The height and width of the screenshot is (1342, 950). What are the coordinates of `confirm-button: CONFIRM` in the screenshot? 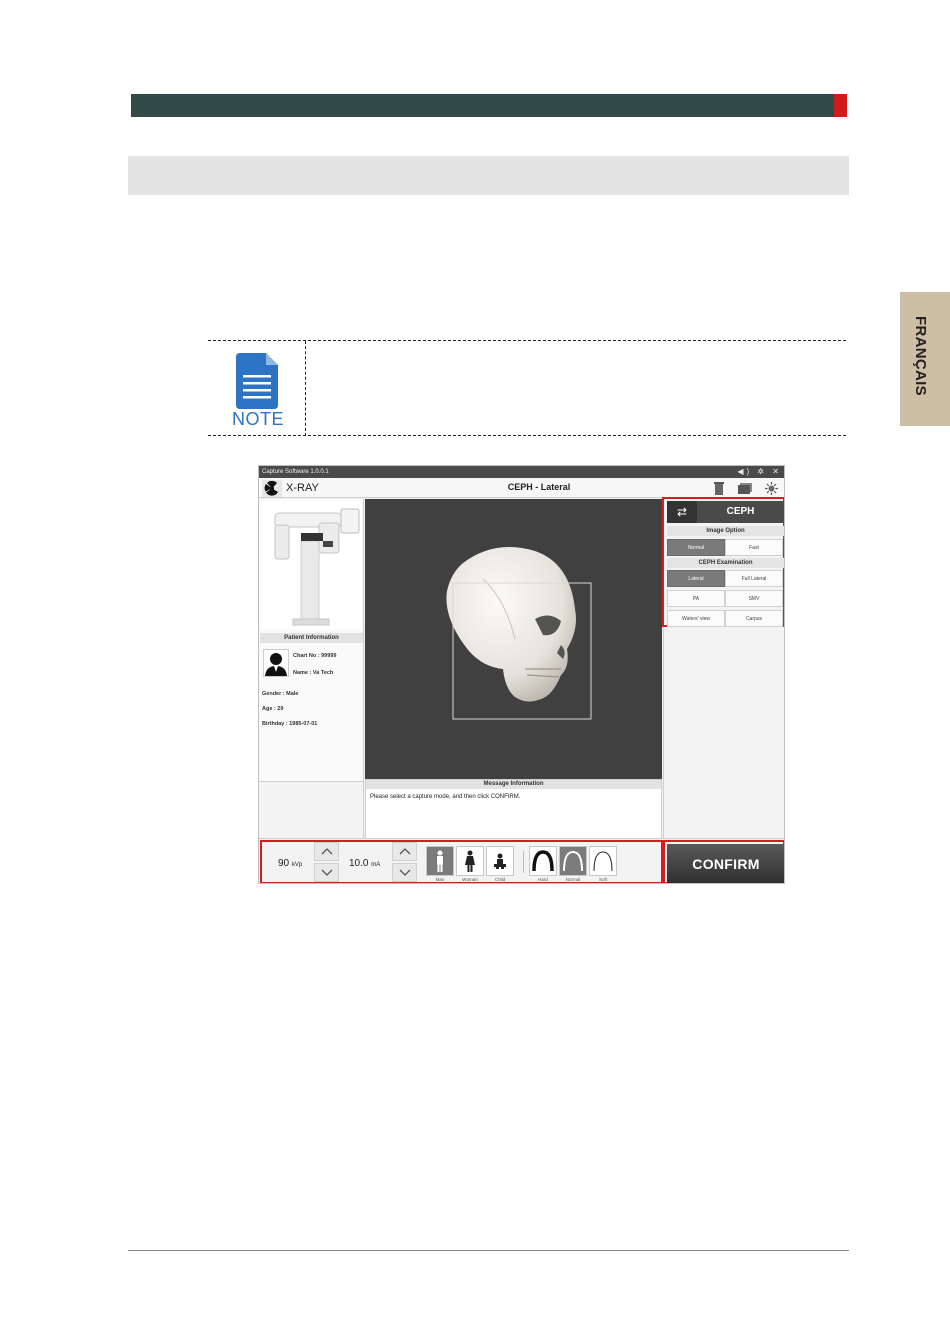 It's located at (725, 863).